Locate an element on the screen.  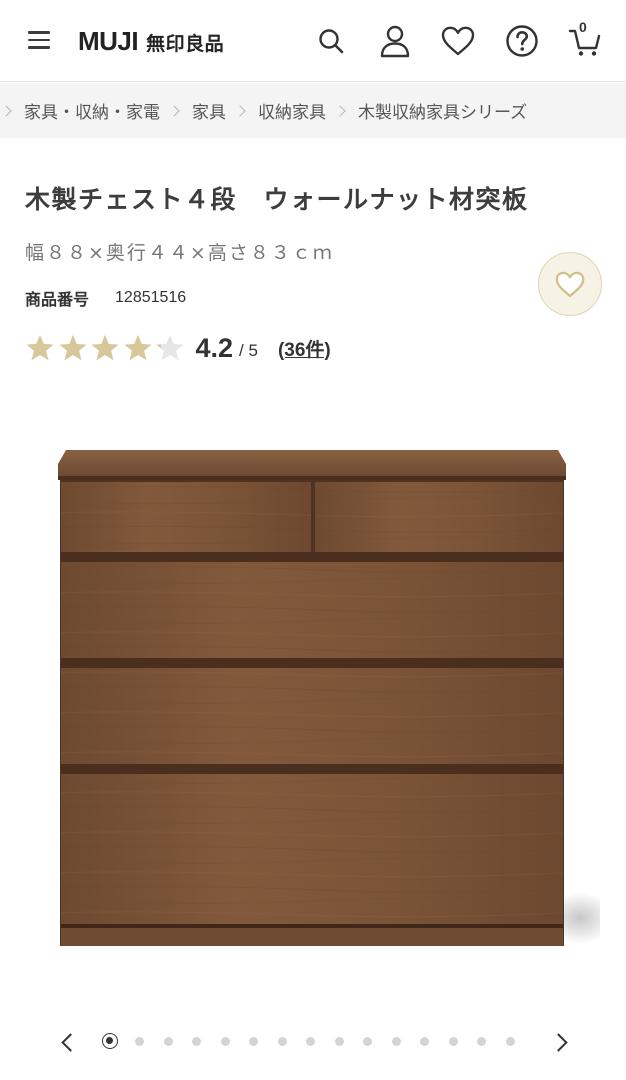
product-number-value: 12851516 is located at coordinates (151, 297).